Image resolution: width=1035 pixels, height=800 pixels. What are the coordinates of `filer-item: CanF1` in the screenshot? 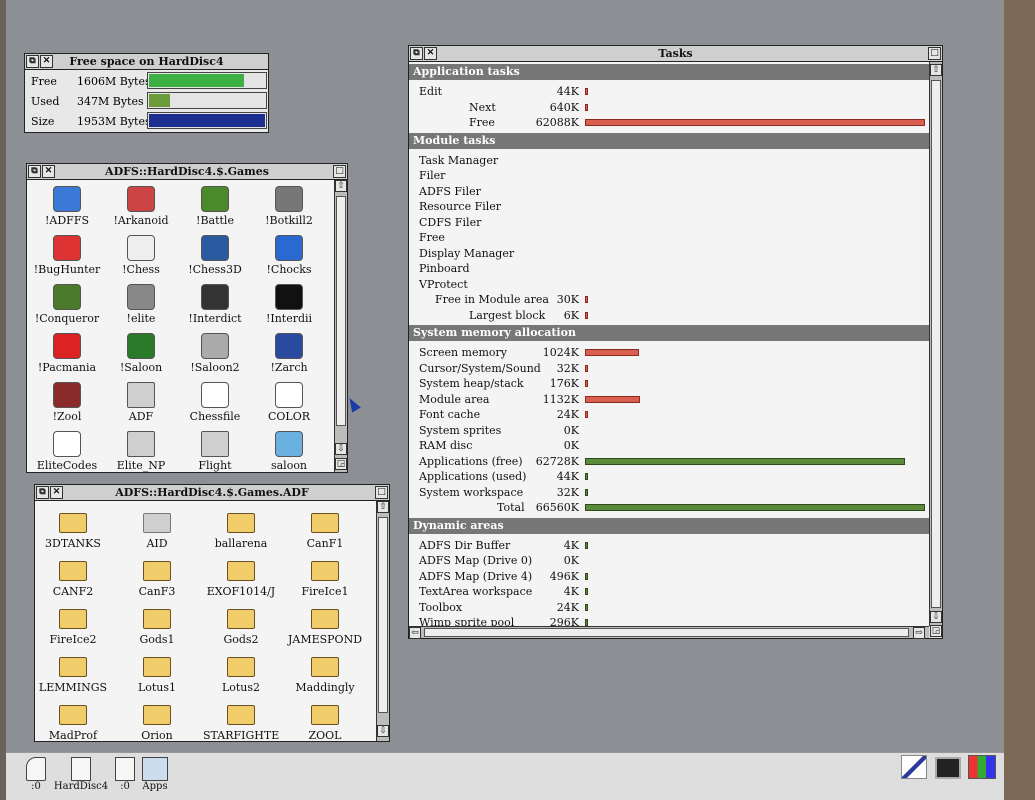 It's located at (325, 531).